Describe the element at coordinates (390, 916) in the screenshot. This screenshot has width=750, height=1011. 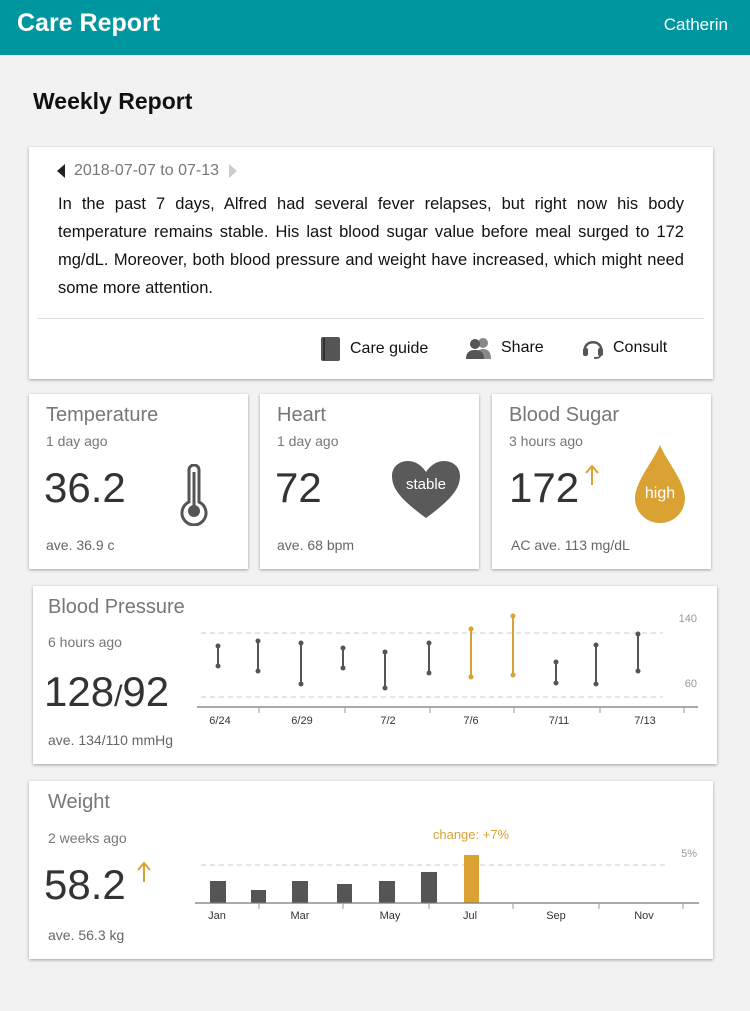
I see `x-tick-label: May` at that location.